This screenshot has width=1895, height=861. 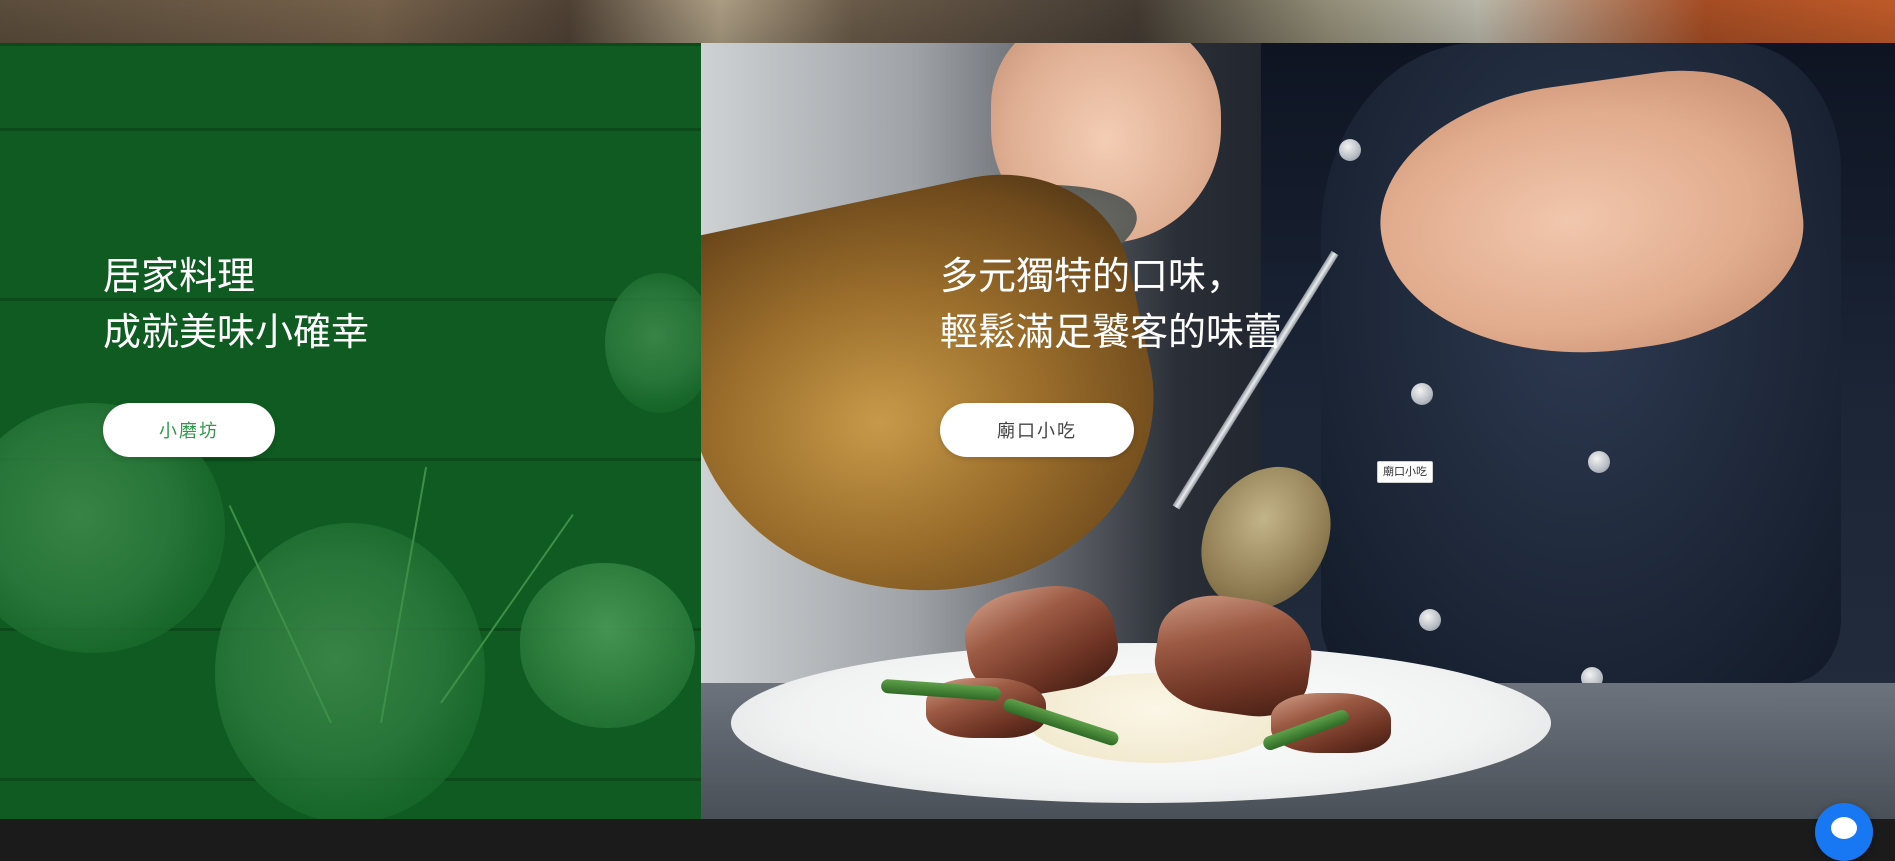 I want to click on garlic-decoration, so click(x=607, y=645).